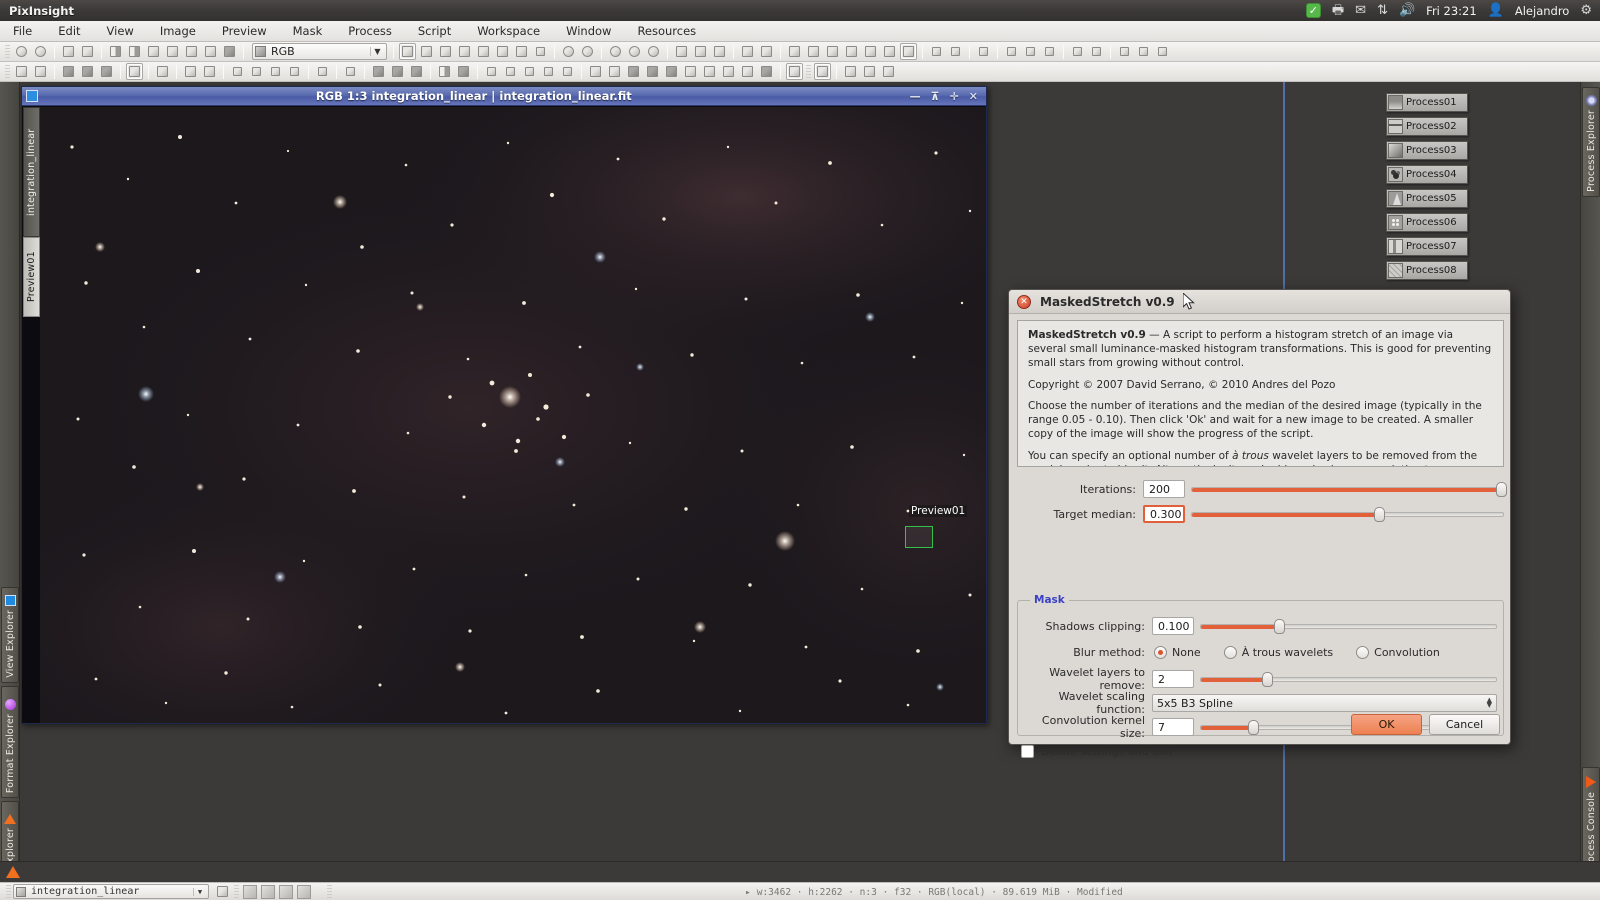 This screenshot has height=900, width=1600. I want to click on view-properties-icon, so click(222, 891).